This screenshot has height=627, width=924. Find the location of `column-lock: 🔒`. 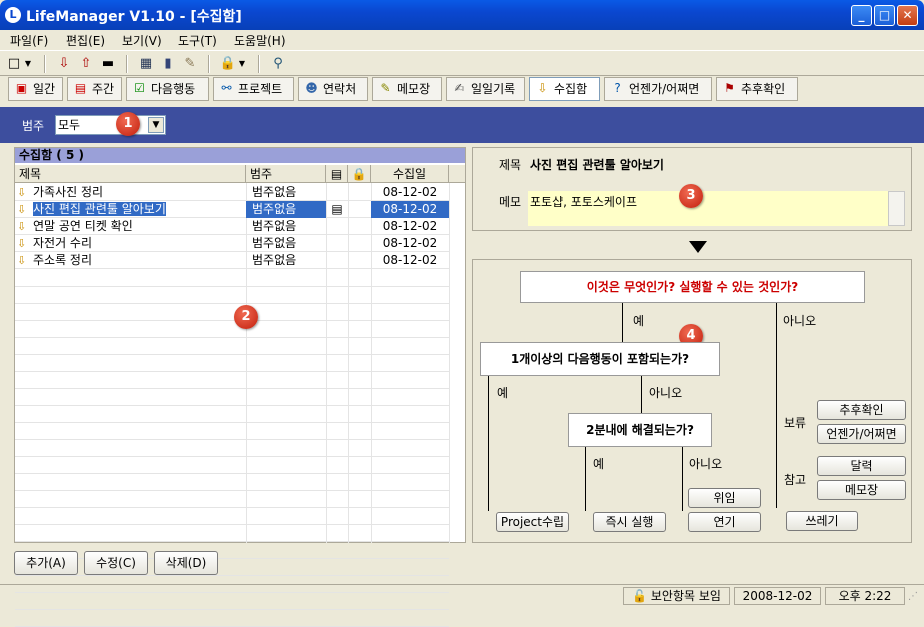

column-lock: 🔒 is located at coordinates (359, 174).